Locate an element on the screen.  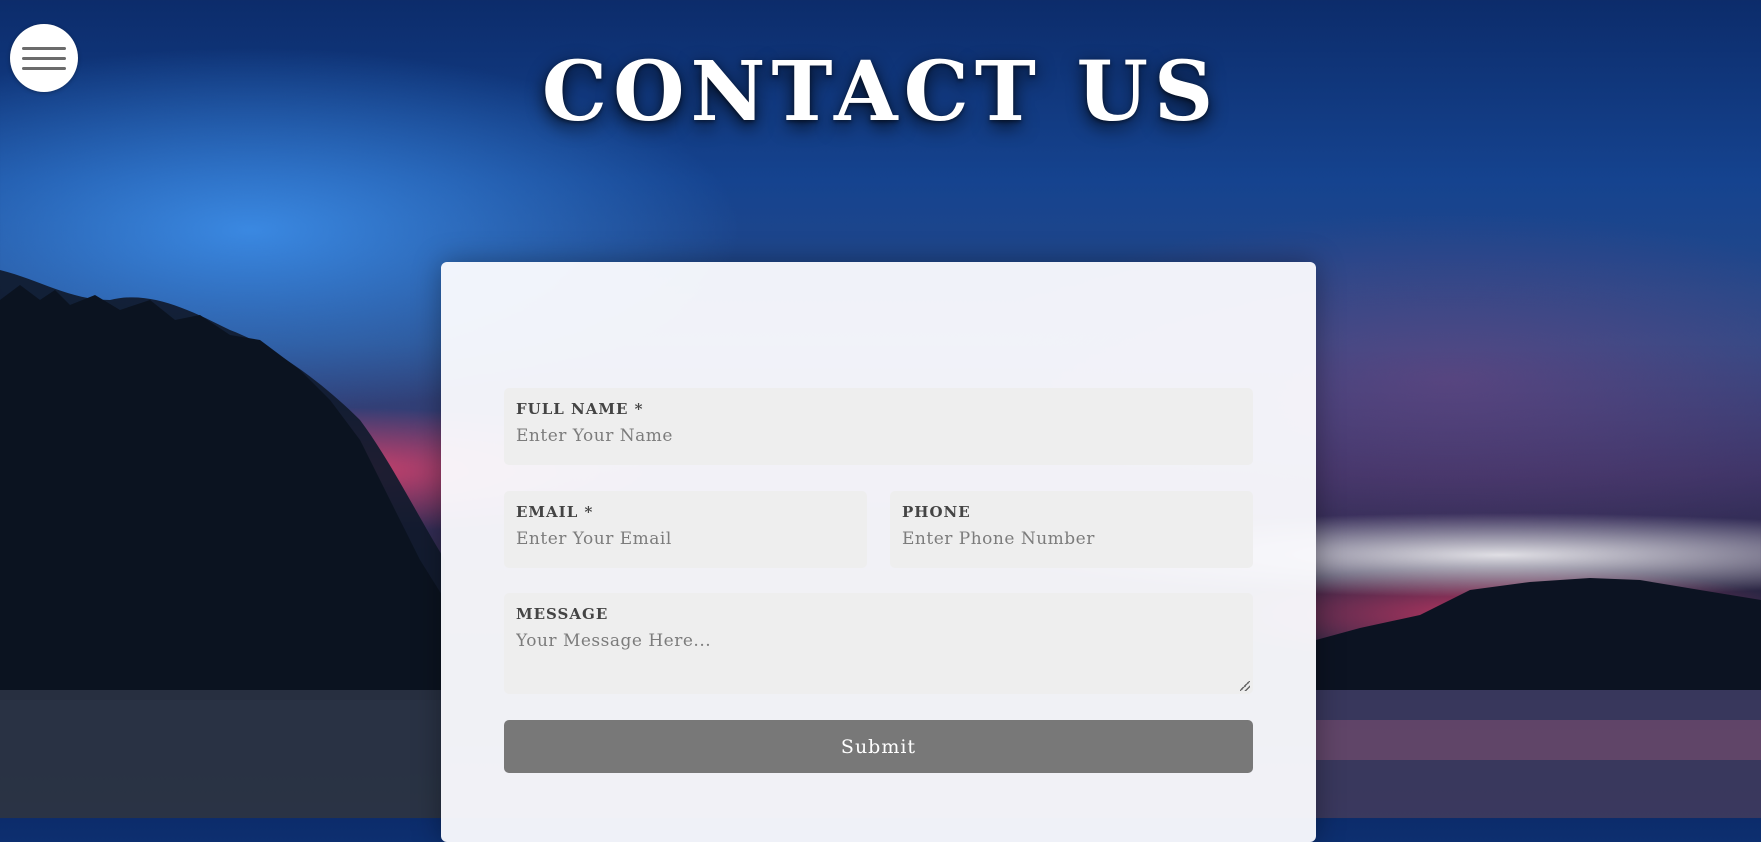
message-field: MESSAGE is located at coordinates (878, 643).